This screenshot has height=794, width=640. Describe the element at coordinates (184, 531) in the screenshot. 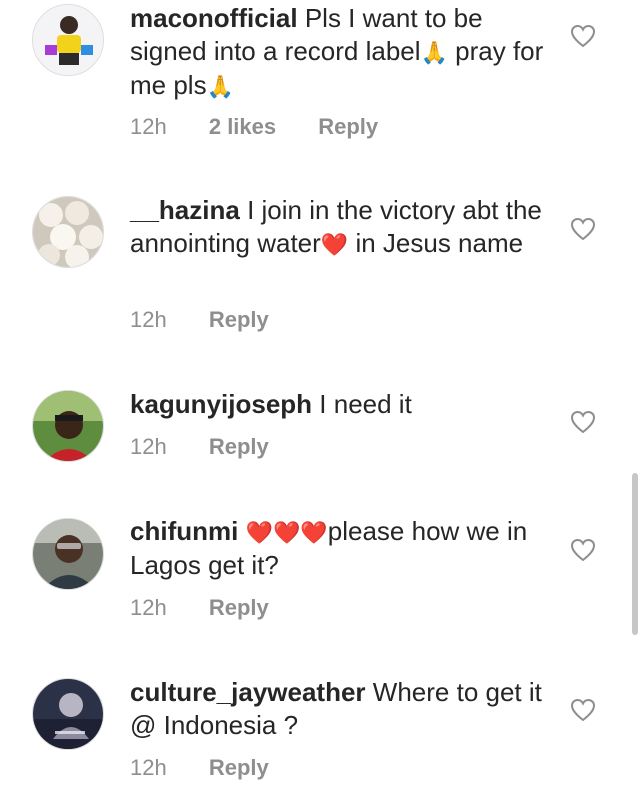

I see `comment-username: chifunmi` at that location.